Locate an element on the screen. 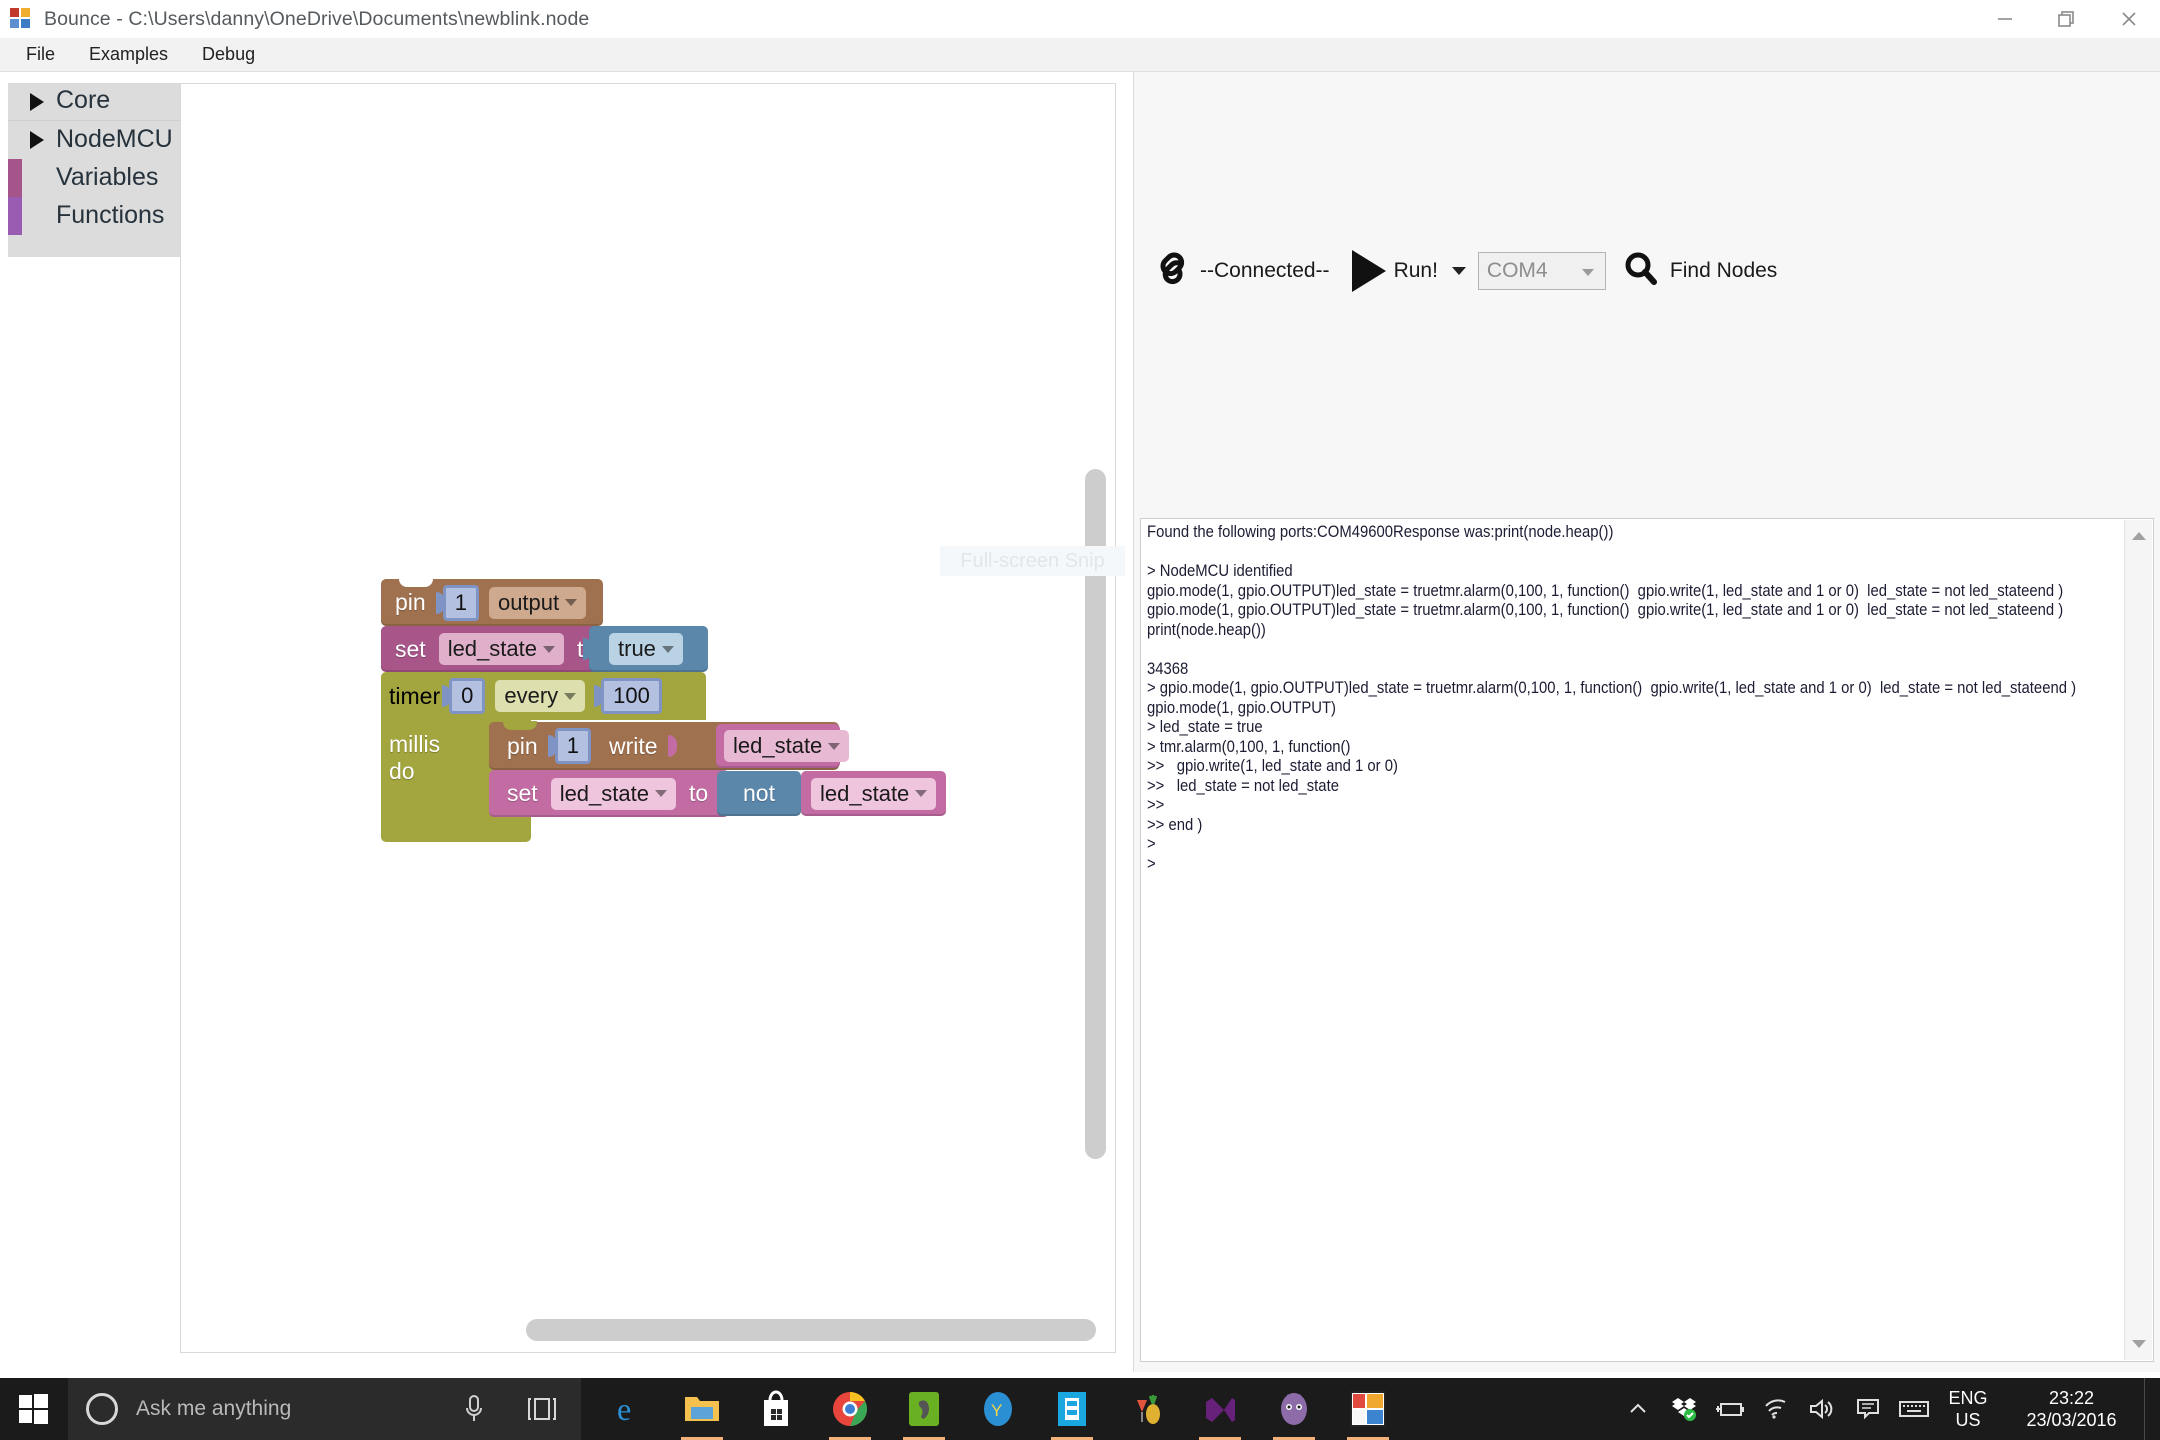  minimize-button is located at coordinates (2005, 19).